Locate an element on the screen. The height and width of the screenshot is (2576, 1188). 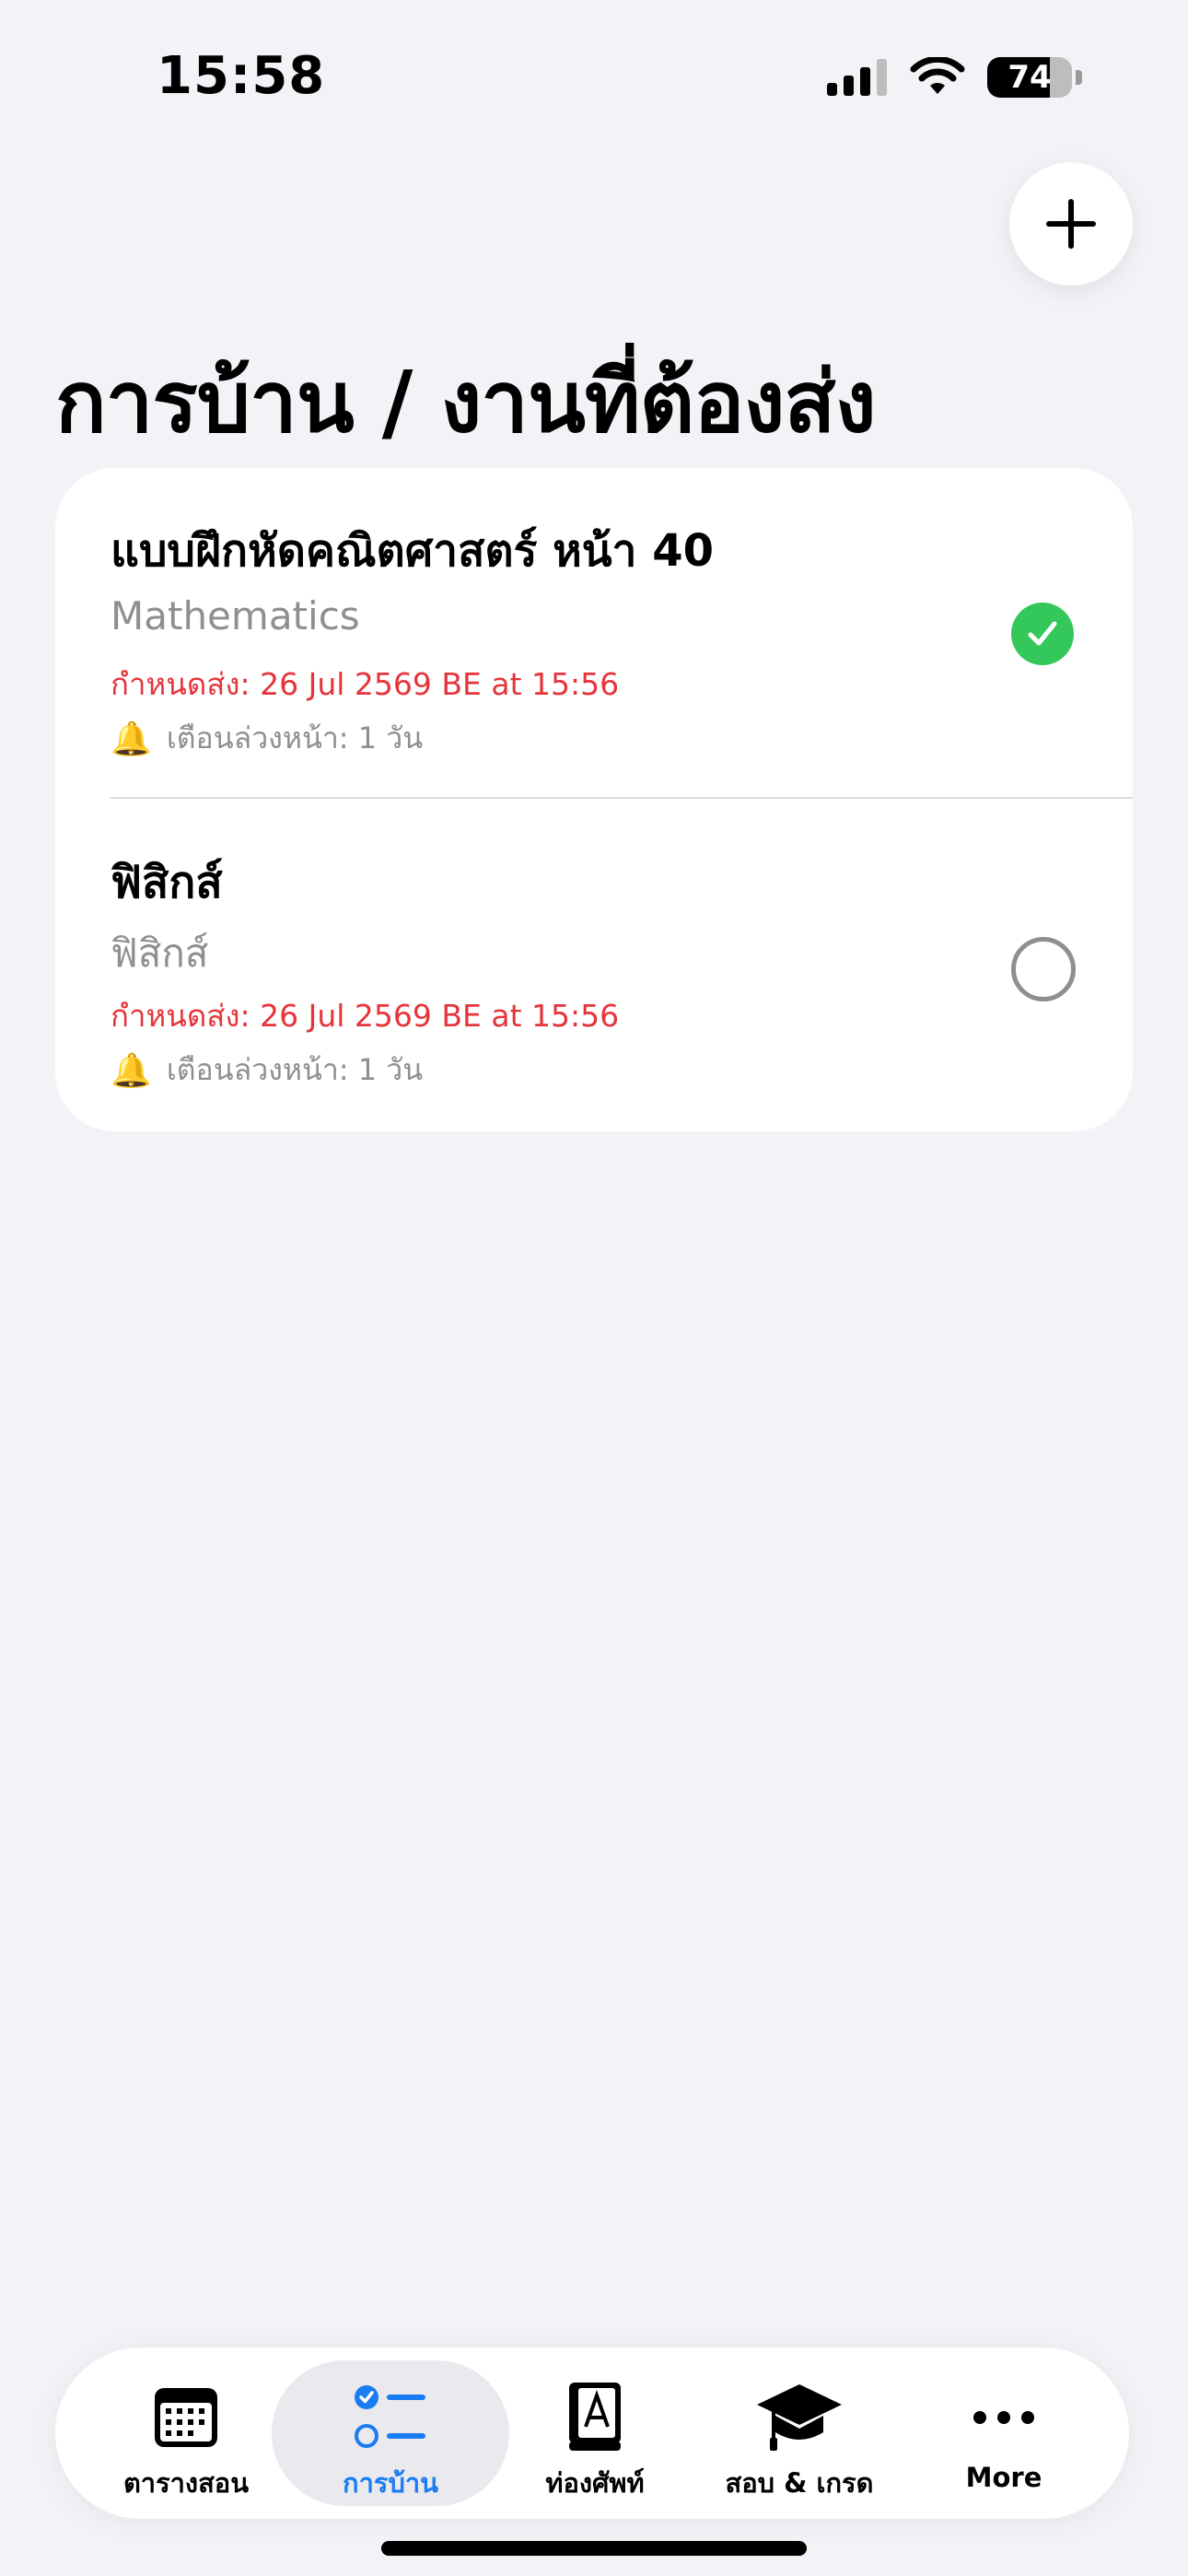
tab-homework: การบ้าน is located at coordinates (390, 2433).